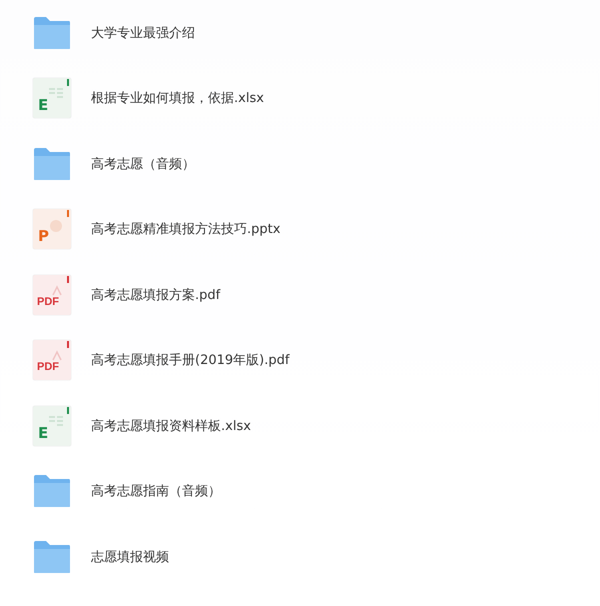 The height and width of the screenshot is (606, 600). Describe the element at coordinates (185, 229) in the screenshot. I see `file-name: 高考志愿精准填报方法技巧.pptx` at that location.